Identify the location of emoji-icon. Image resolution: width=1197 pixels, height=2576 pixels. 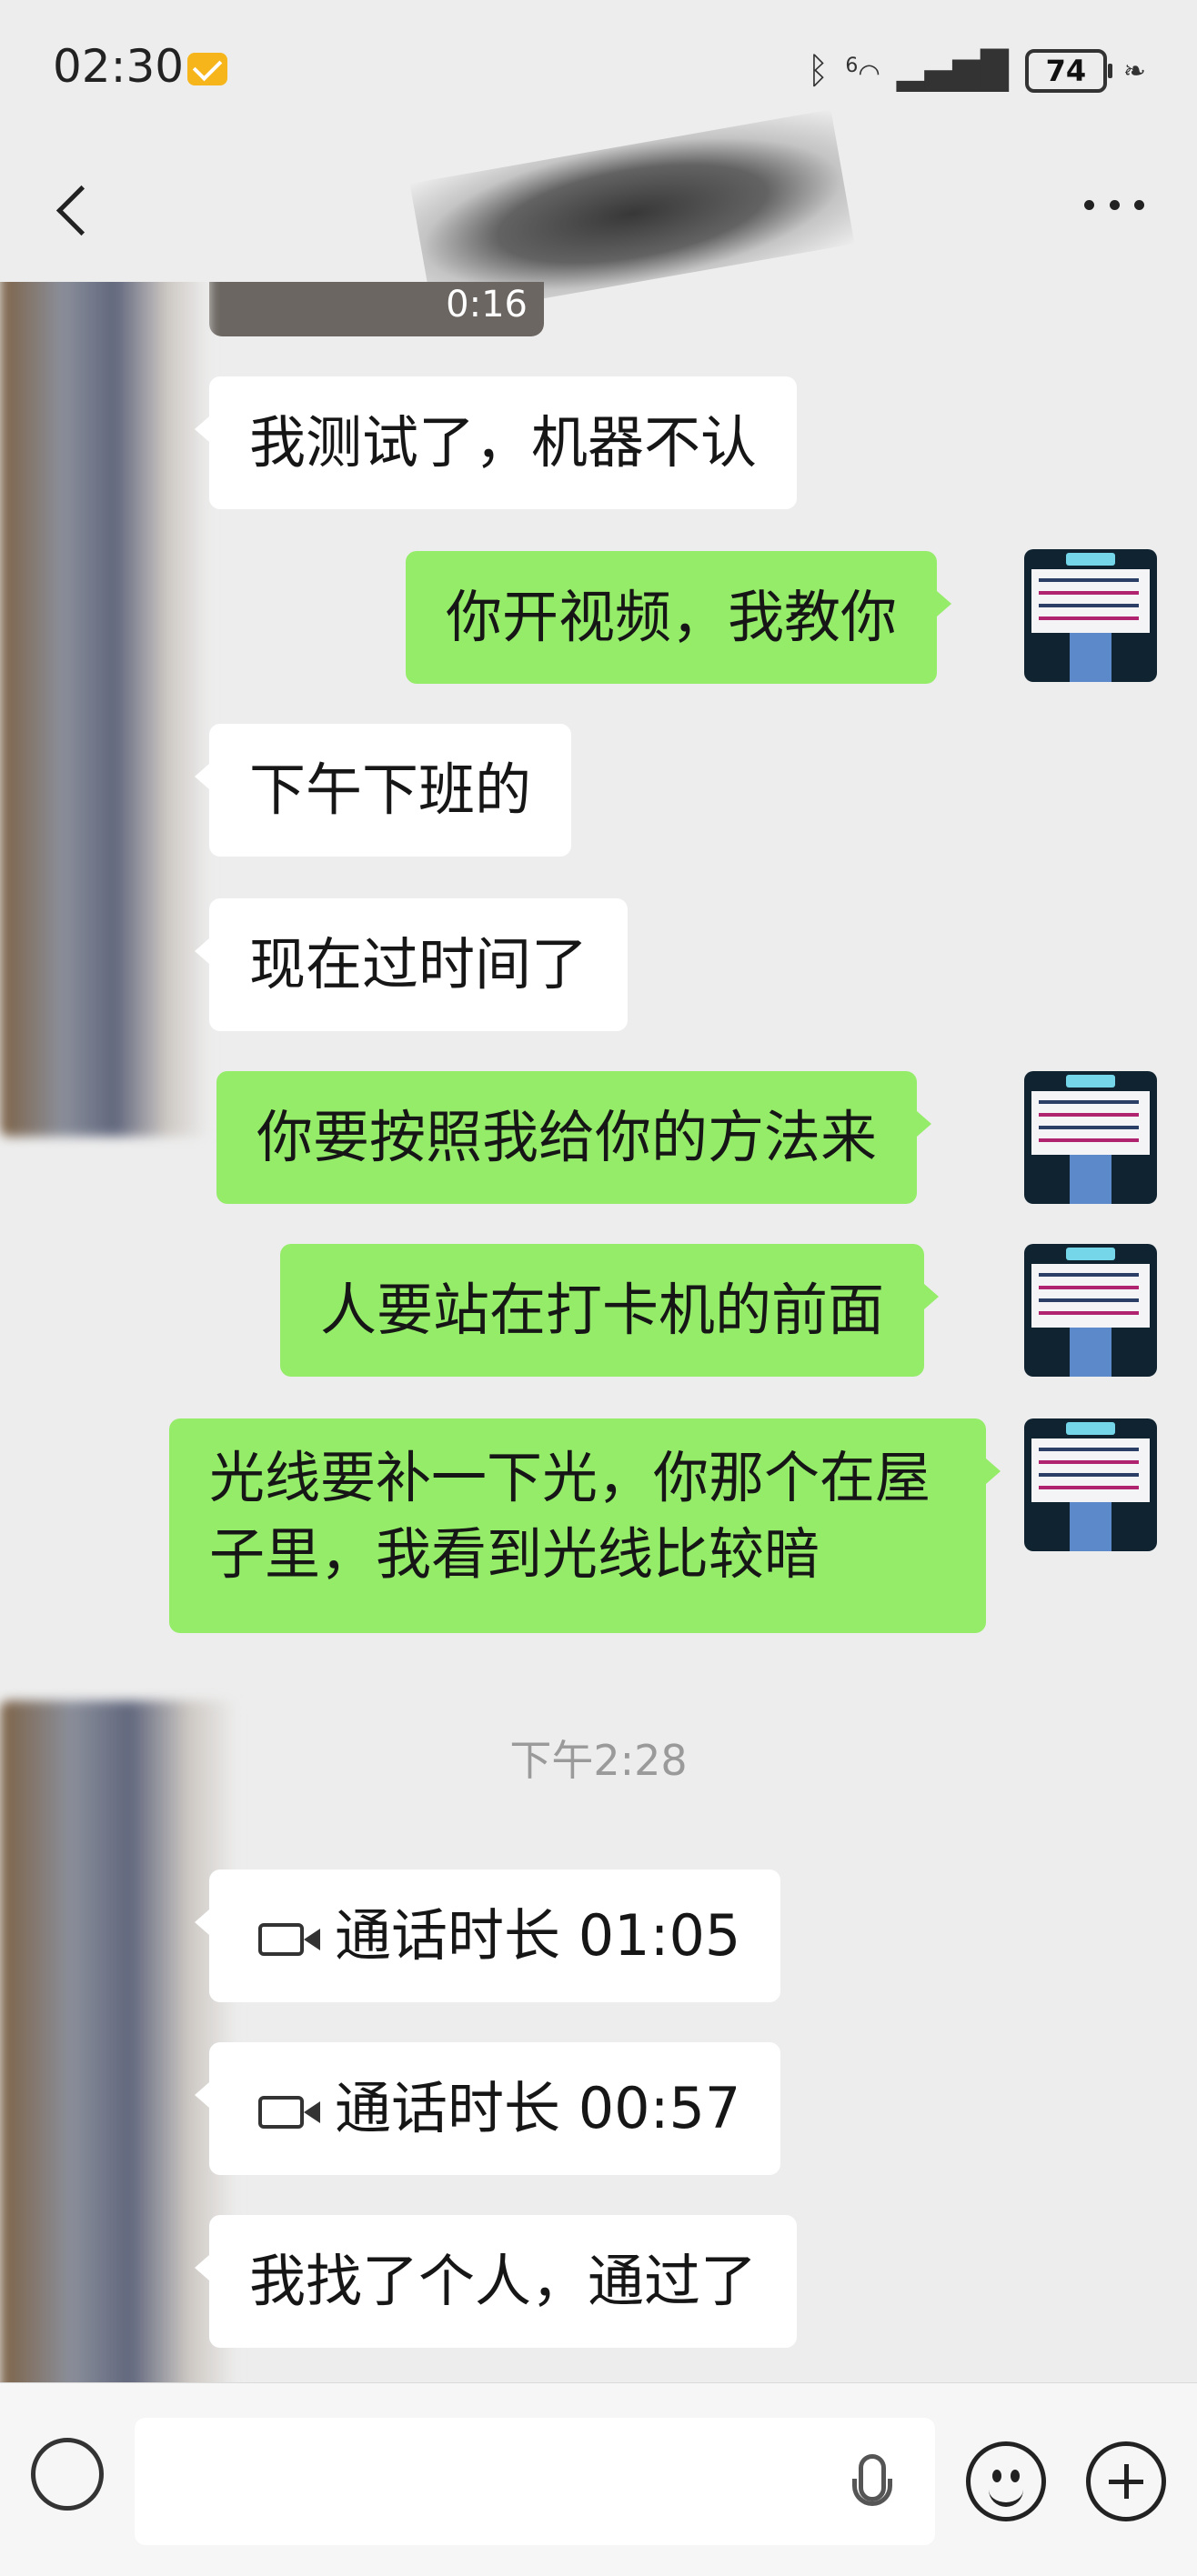
(996, 2476).